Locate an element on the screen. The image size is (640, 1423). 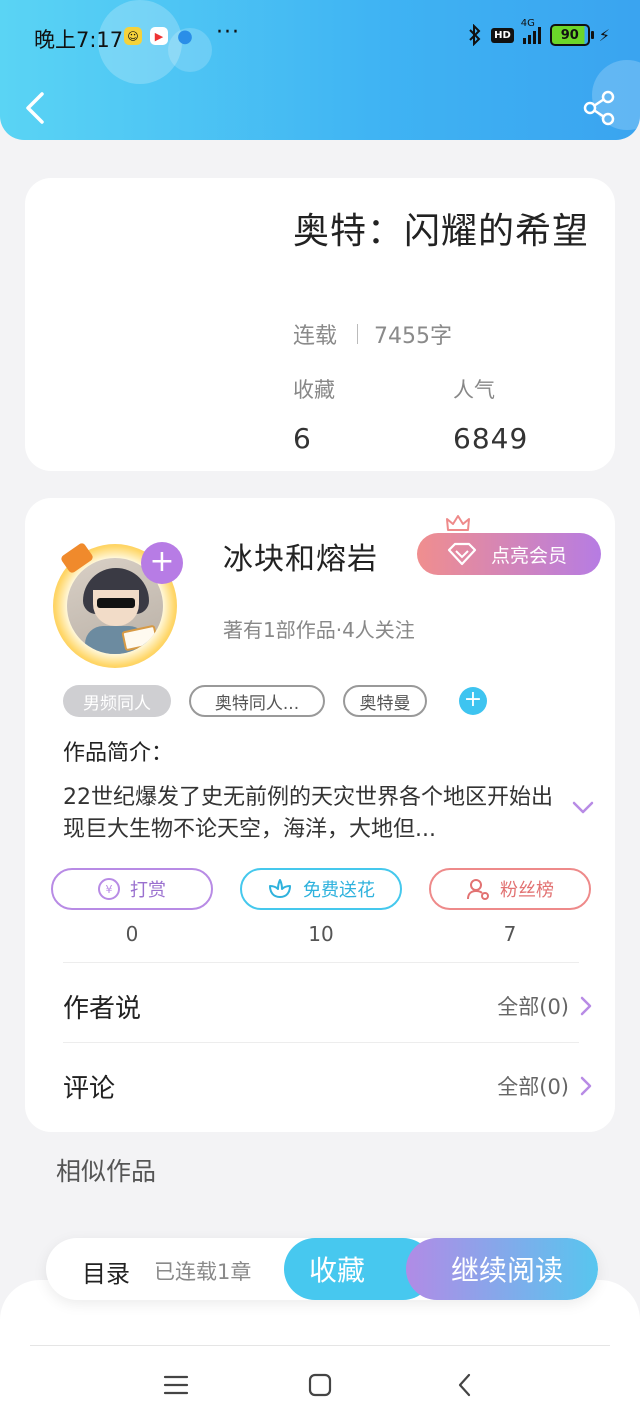
top-header: 晚上7:17 ☺ ▶ ● ··· HD 4G 90 ⚡ is located at coordinates (320, 70).